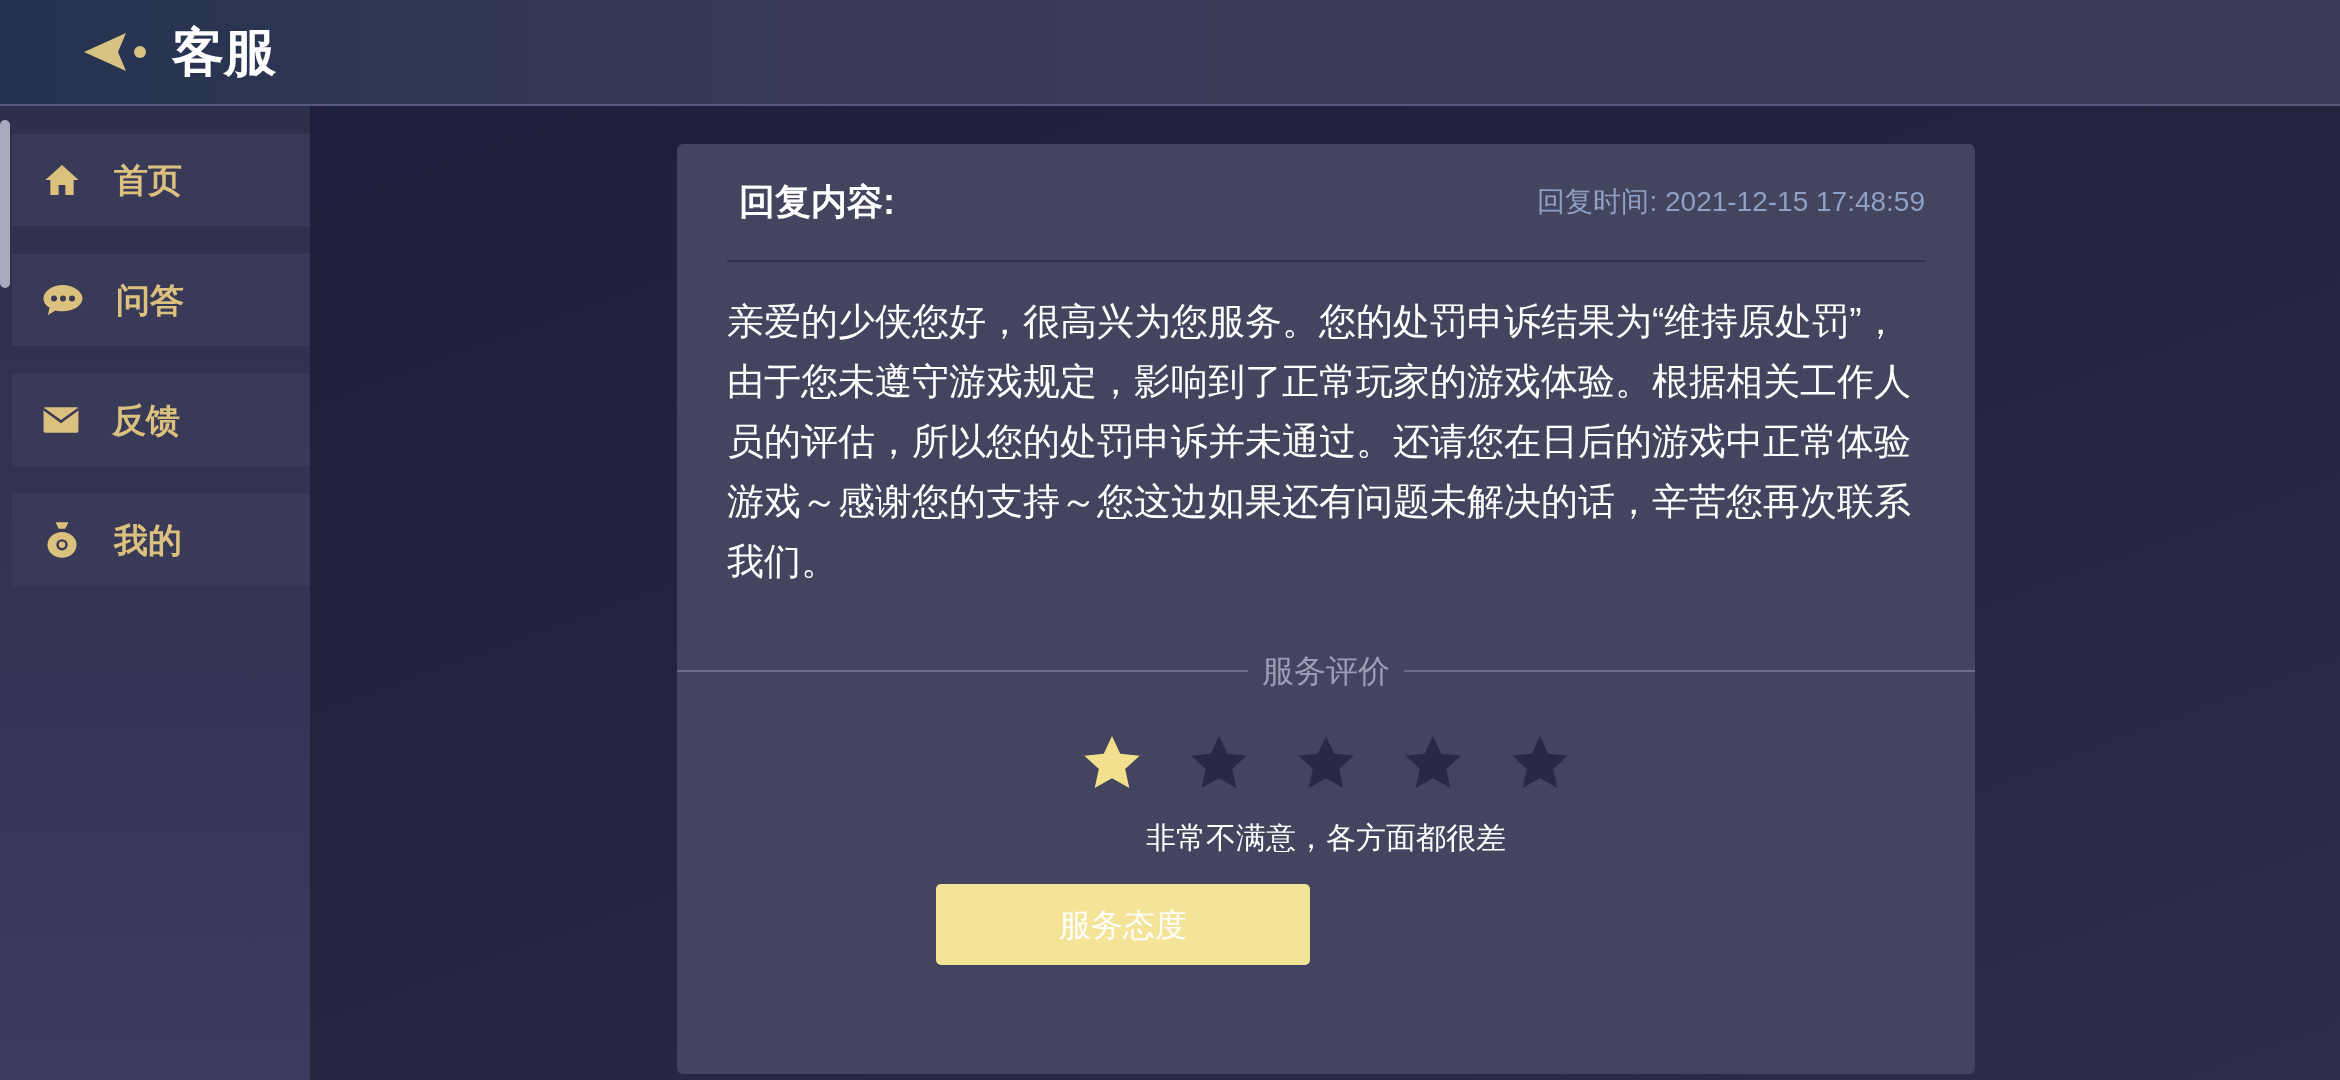 This screenshot has width=2340, height=1080. I want to click on sidebar-item: 我的, so click(161, 540).